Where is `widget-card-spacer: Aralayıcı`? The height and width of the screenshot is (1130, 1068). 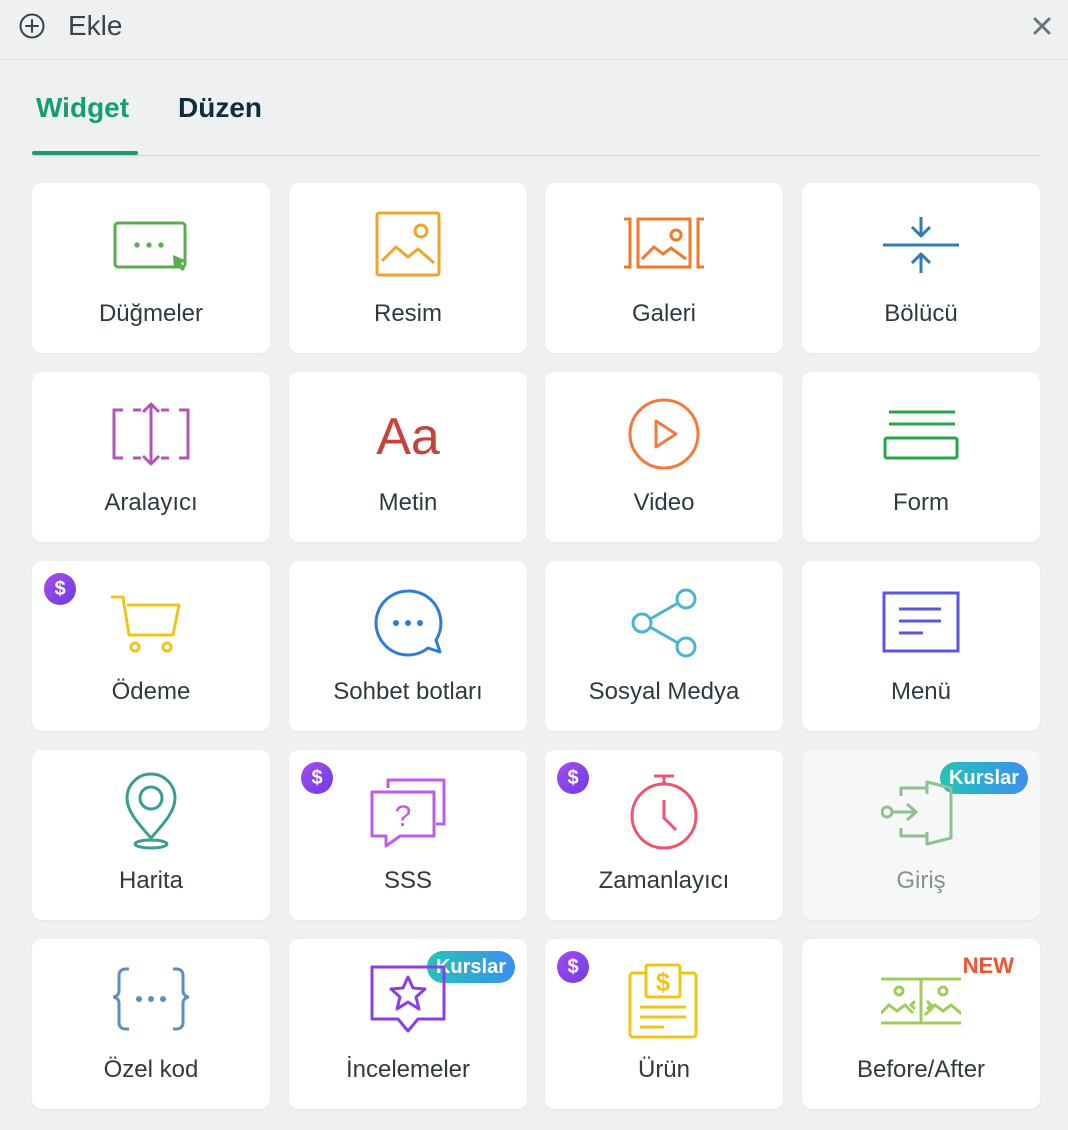
widget-card-spacer: Aralayıcı is located at coordinates (151, 457).